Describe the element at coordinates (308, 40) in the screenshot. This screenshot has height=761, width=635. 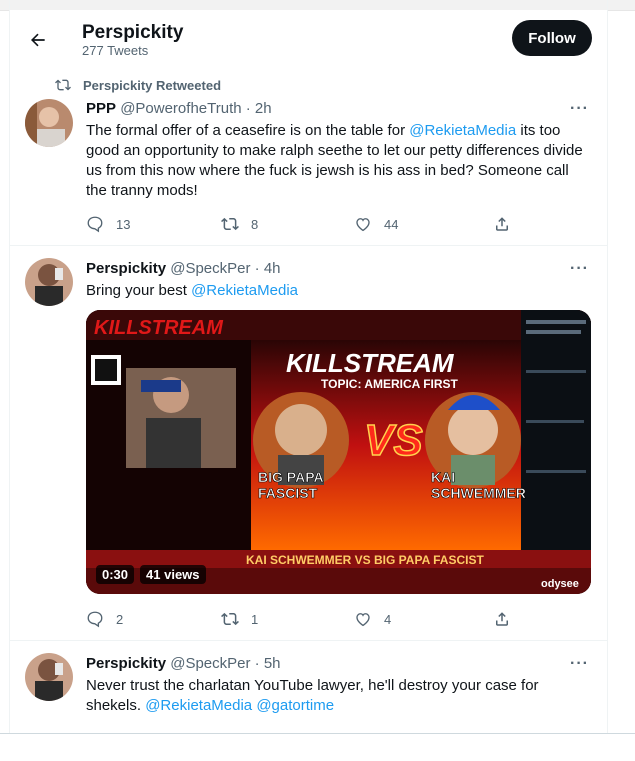
I see `profile-header: Perspickity 277 Tweets Follow` at that location.